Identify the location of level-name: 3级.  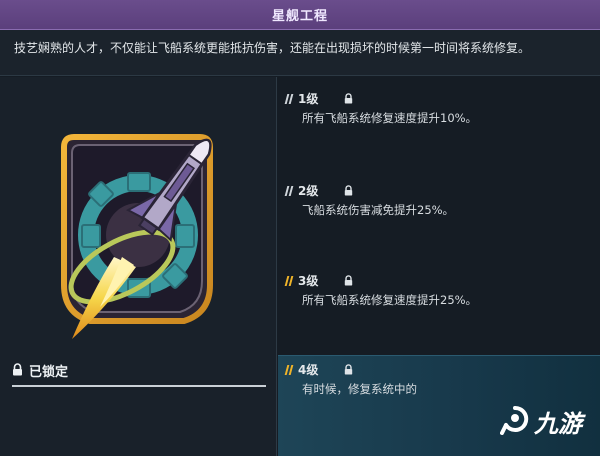
(308, 281).